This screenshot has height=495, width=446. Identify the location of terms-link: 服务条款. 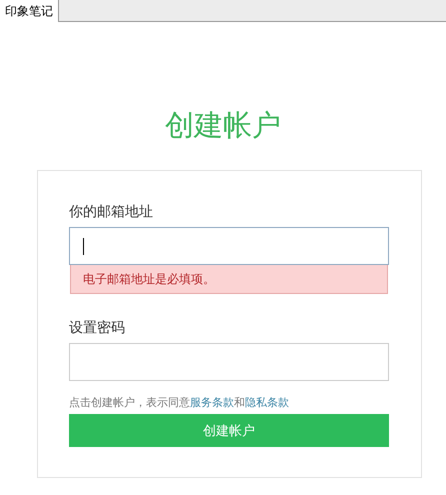
(212, 402).